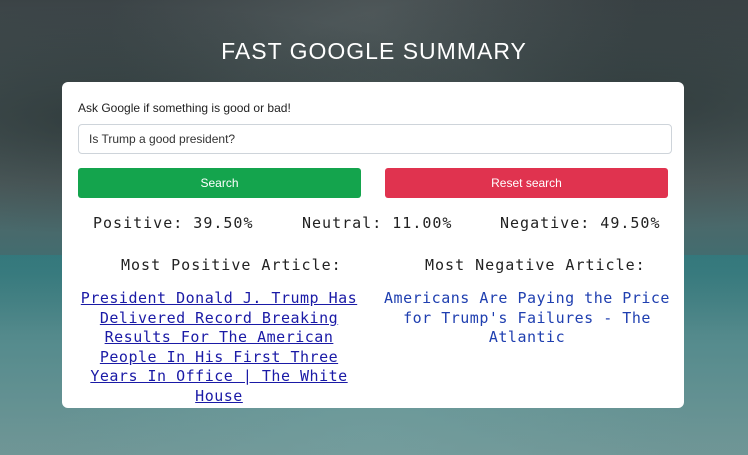  What do you see at coordinates (580, 223) in the screenshot?
I see `negative-score: Negative: 49.50%` at bounding box center [580, 223].